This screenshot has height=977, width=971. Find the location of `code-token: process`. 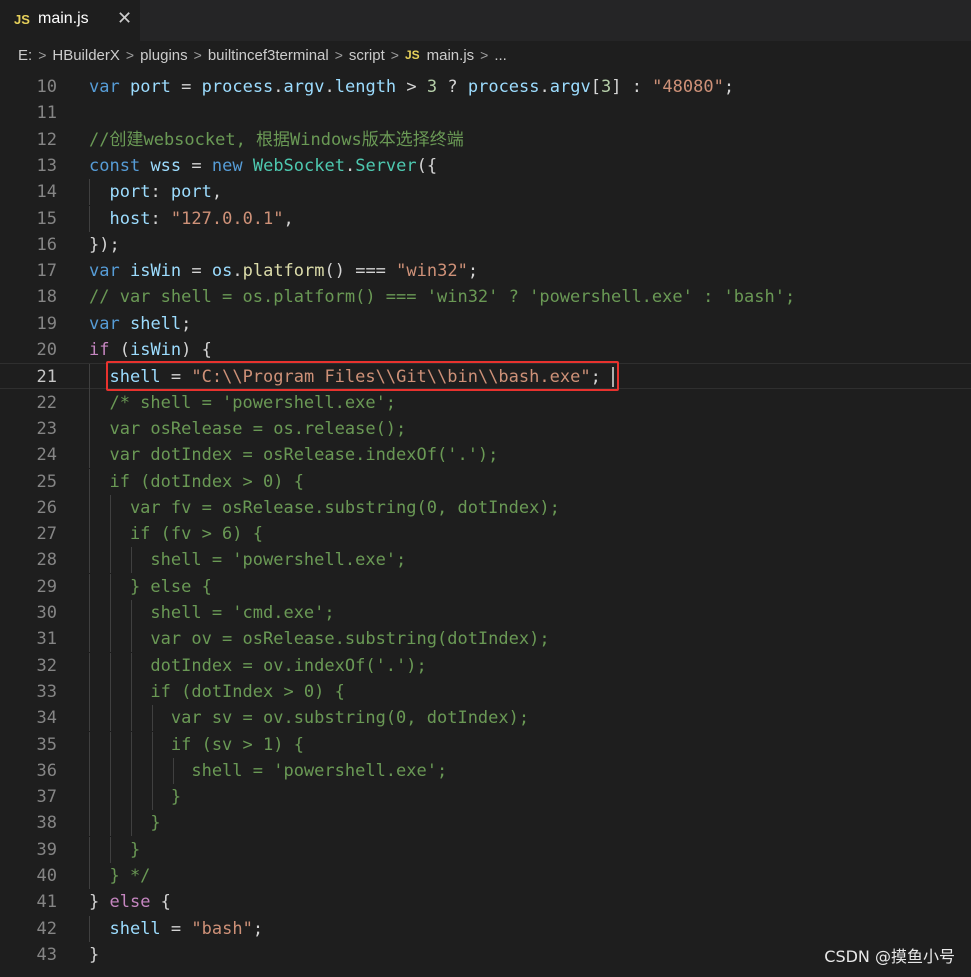

code-token: process is located at coordinates (237, 87).